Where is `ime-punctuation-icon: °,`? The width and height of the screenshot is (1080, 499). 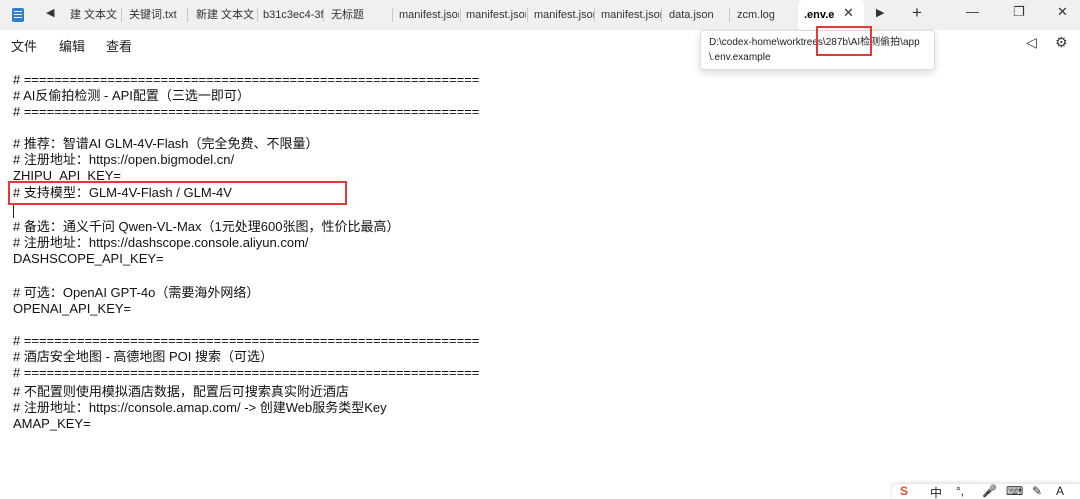 ime-punctuation-icon: °, is located at coordinates (960, 491).